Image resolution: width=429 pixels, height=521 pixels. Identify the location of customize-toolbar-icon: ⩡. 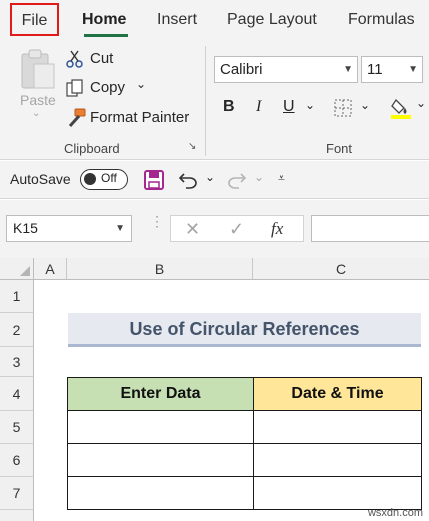
(281, 178).